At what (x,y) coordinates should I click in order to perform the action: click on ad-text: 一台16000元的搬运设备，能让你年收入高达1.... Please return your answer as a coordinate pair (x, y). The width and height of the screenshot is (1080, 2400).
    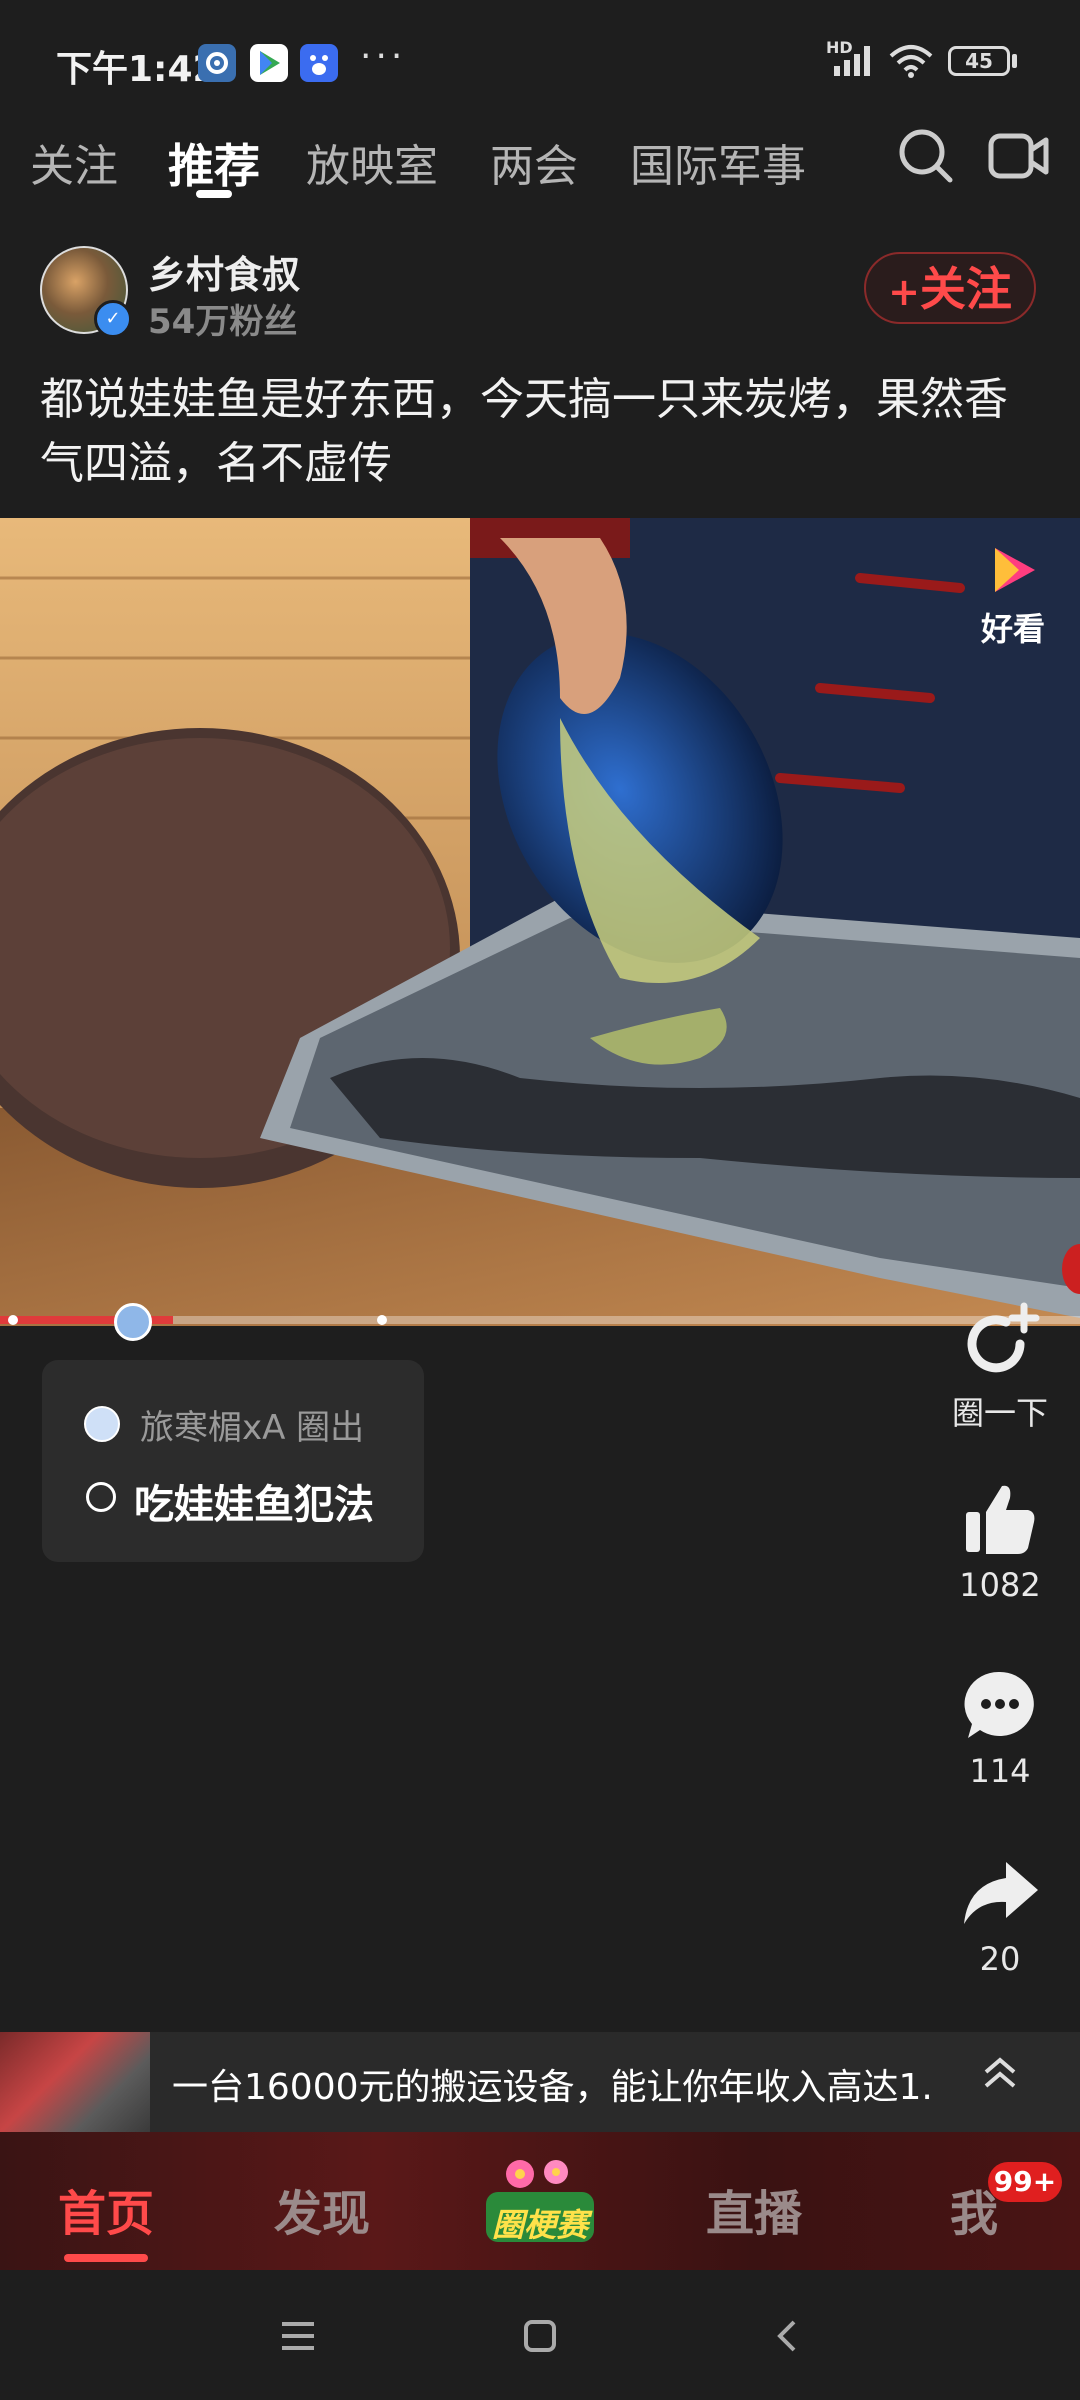
    Looking at the image, I should click on (552, 2084).